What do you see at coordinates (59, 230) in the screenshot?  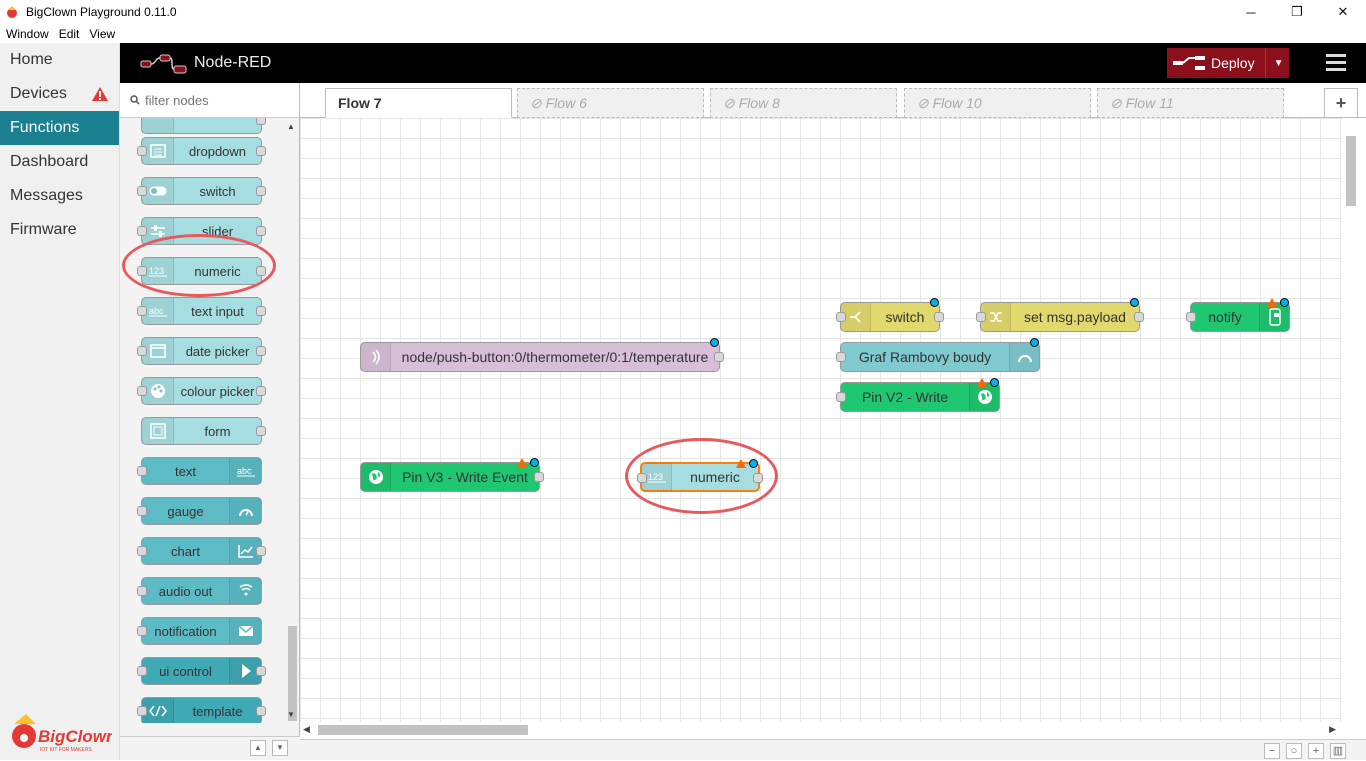 I see `nav-item-firmware: Firmware` at bounding box center [59, 230].